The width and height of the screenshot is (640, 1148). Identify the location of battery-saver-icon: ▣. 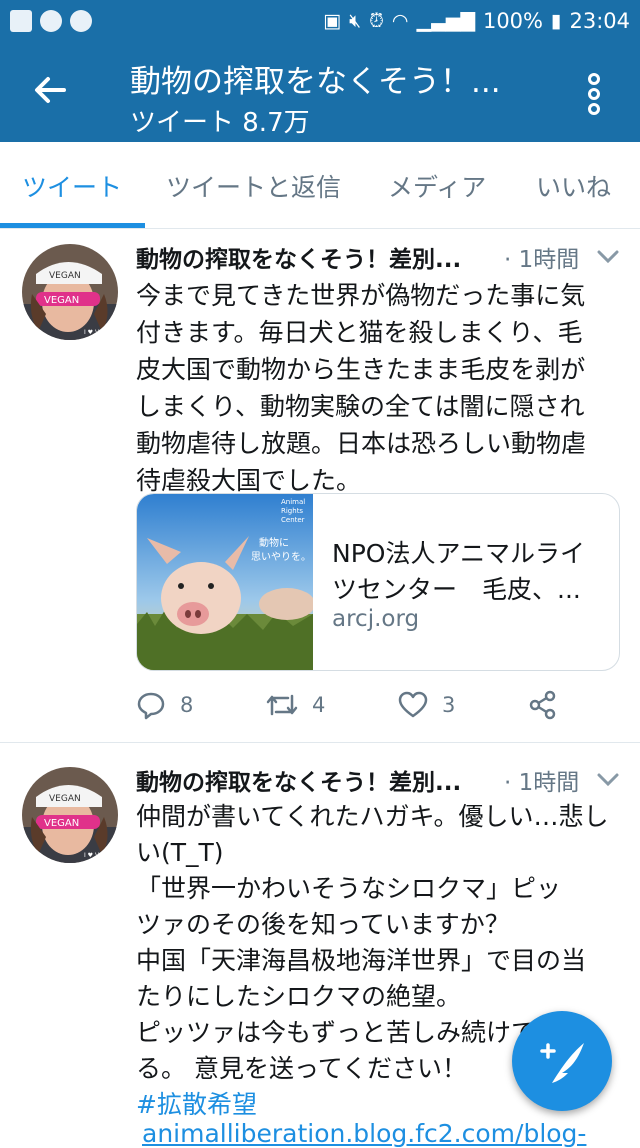
(332, 21).